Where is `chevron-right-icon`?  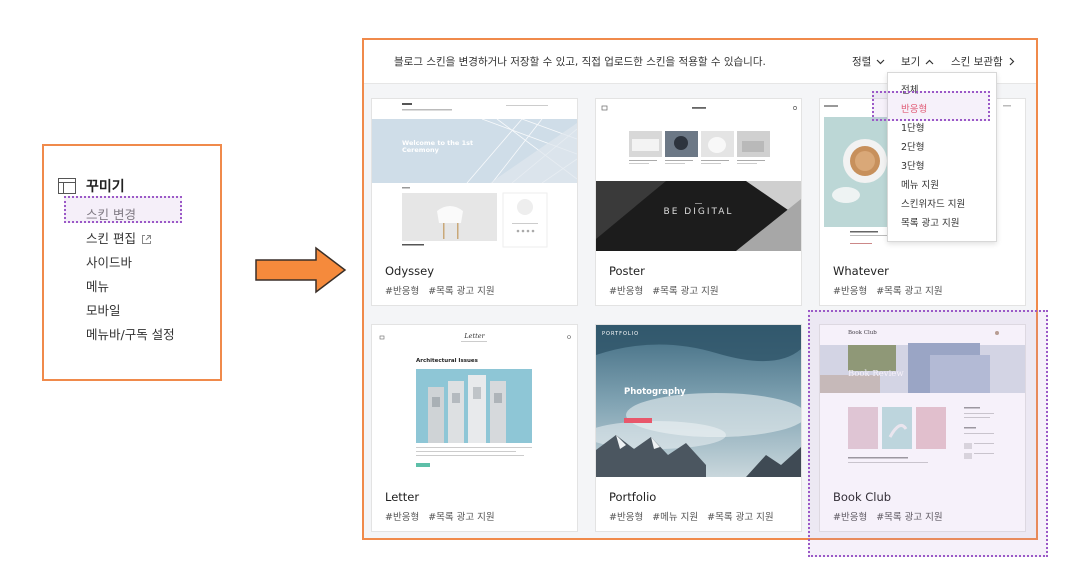 chevron-right-icon is located at coordinates (1011, 61).